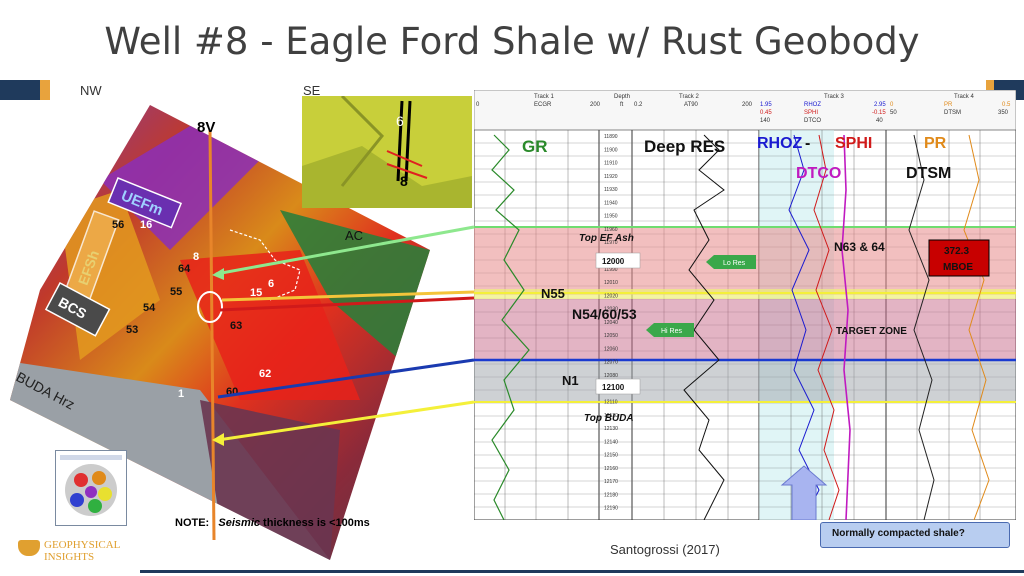 The image size is (1024, 576). What do you see at coordinates (315, 523) in the screenshot?
I see `note-rest: thickness is <100ms` at bounding box center [315, 523].